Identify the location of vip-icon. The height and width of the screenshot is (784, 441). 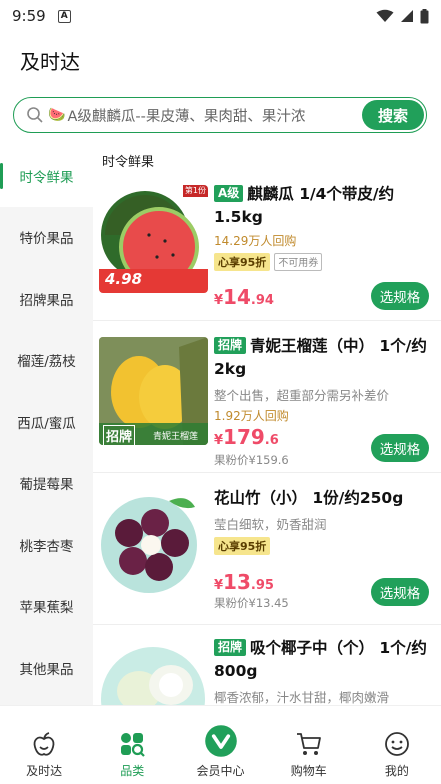
(220, 741).